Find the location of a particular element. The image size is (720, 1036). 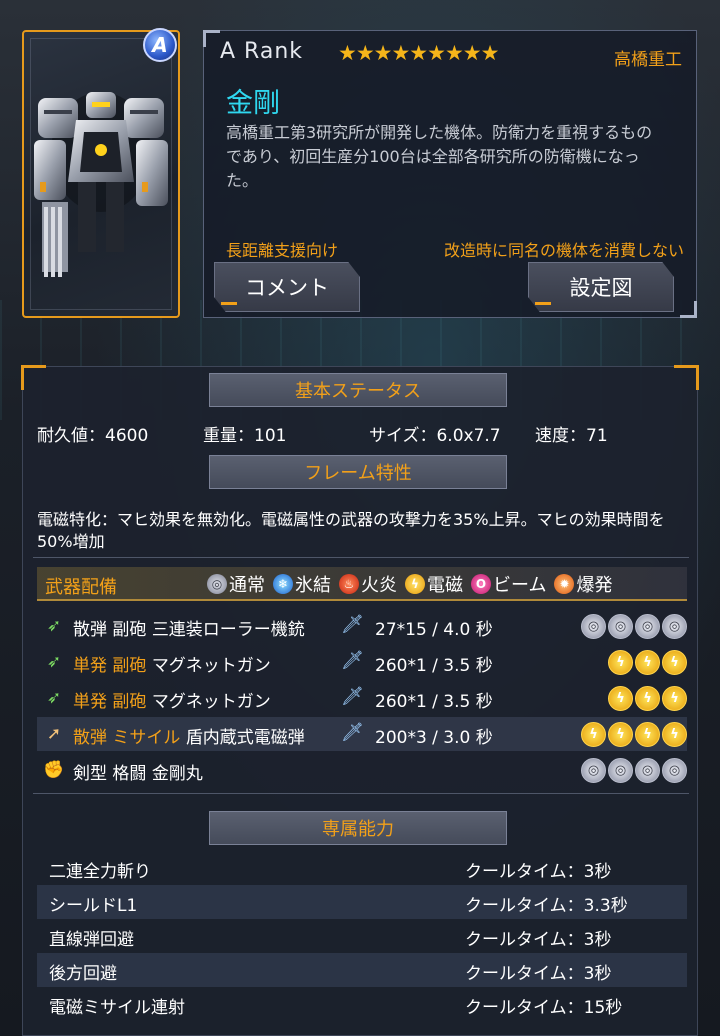

ability-cooldown: クールタイム：3.3秒 is located at coordinates (546, 906).